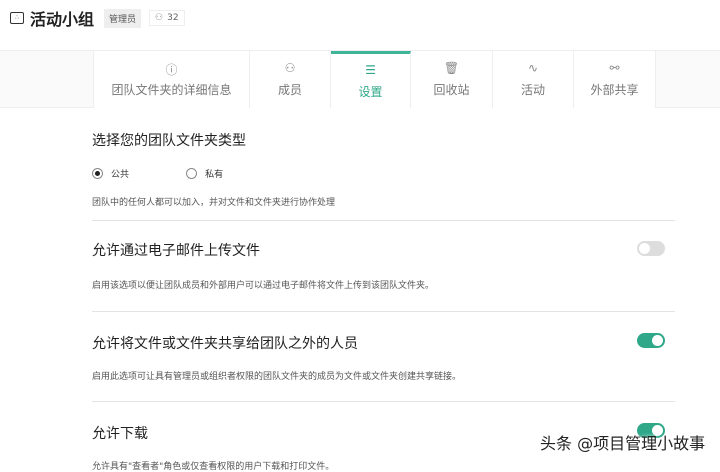  Describe the element at coordinates (204, 173) in the screenshot. I see `radio-private: 私有` at that location.